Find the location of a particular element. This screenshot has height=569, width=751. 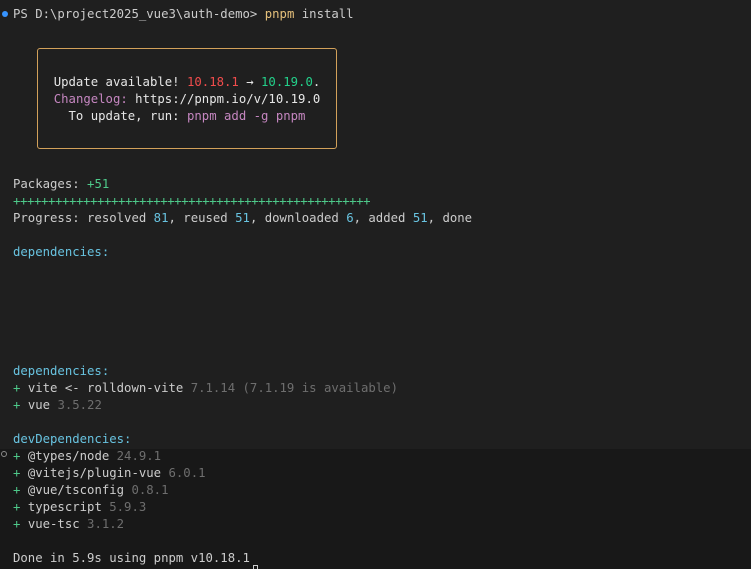

changelog-line: Changelog: https://pnpm.io/v/10.19.0 is located at coordinates (187, 99).